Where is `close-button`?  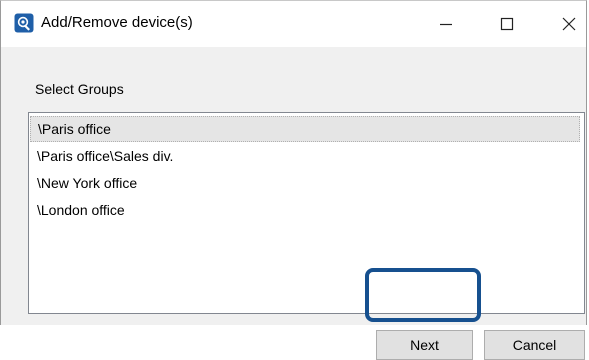
close-button is located at coordinates (567, 24).